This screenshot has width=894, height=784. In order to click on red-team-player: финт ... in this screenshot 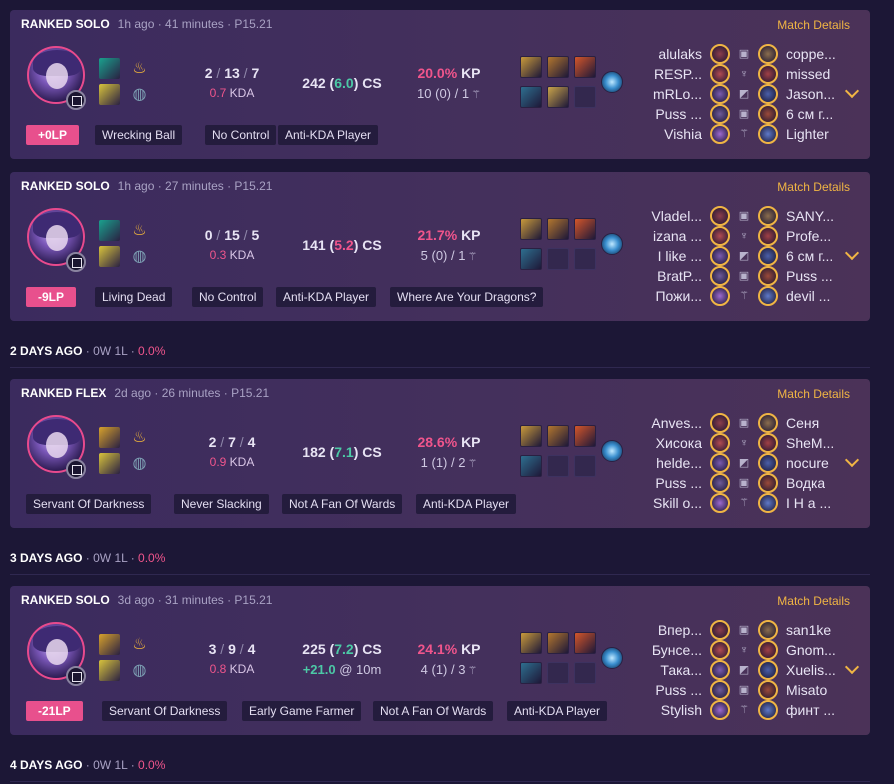, I will do `click(799, 710)`.